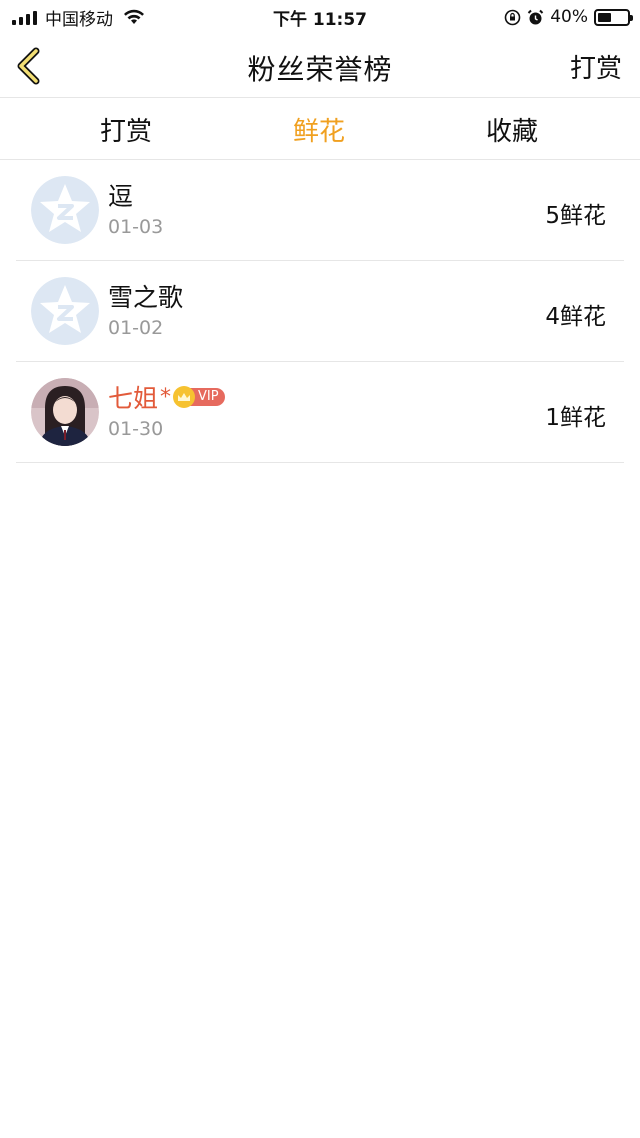 The image size is (640, 1138). I want to click on alarm-icon, so click(535, 16).